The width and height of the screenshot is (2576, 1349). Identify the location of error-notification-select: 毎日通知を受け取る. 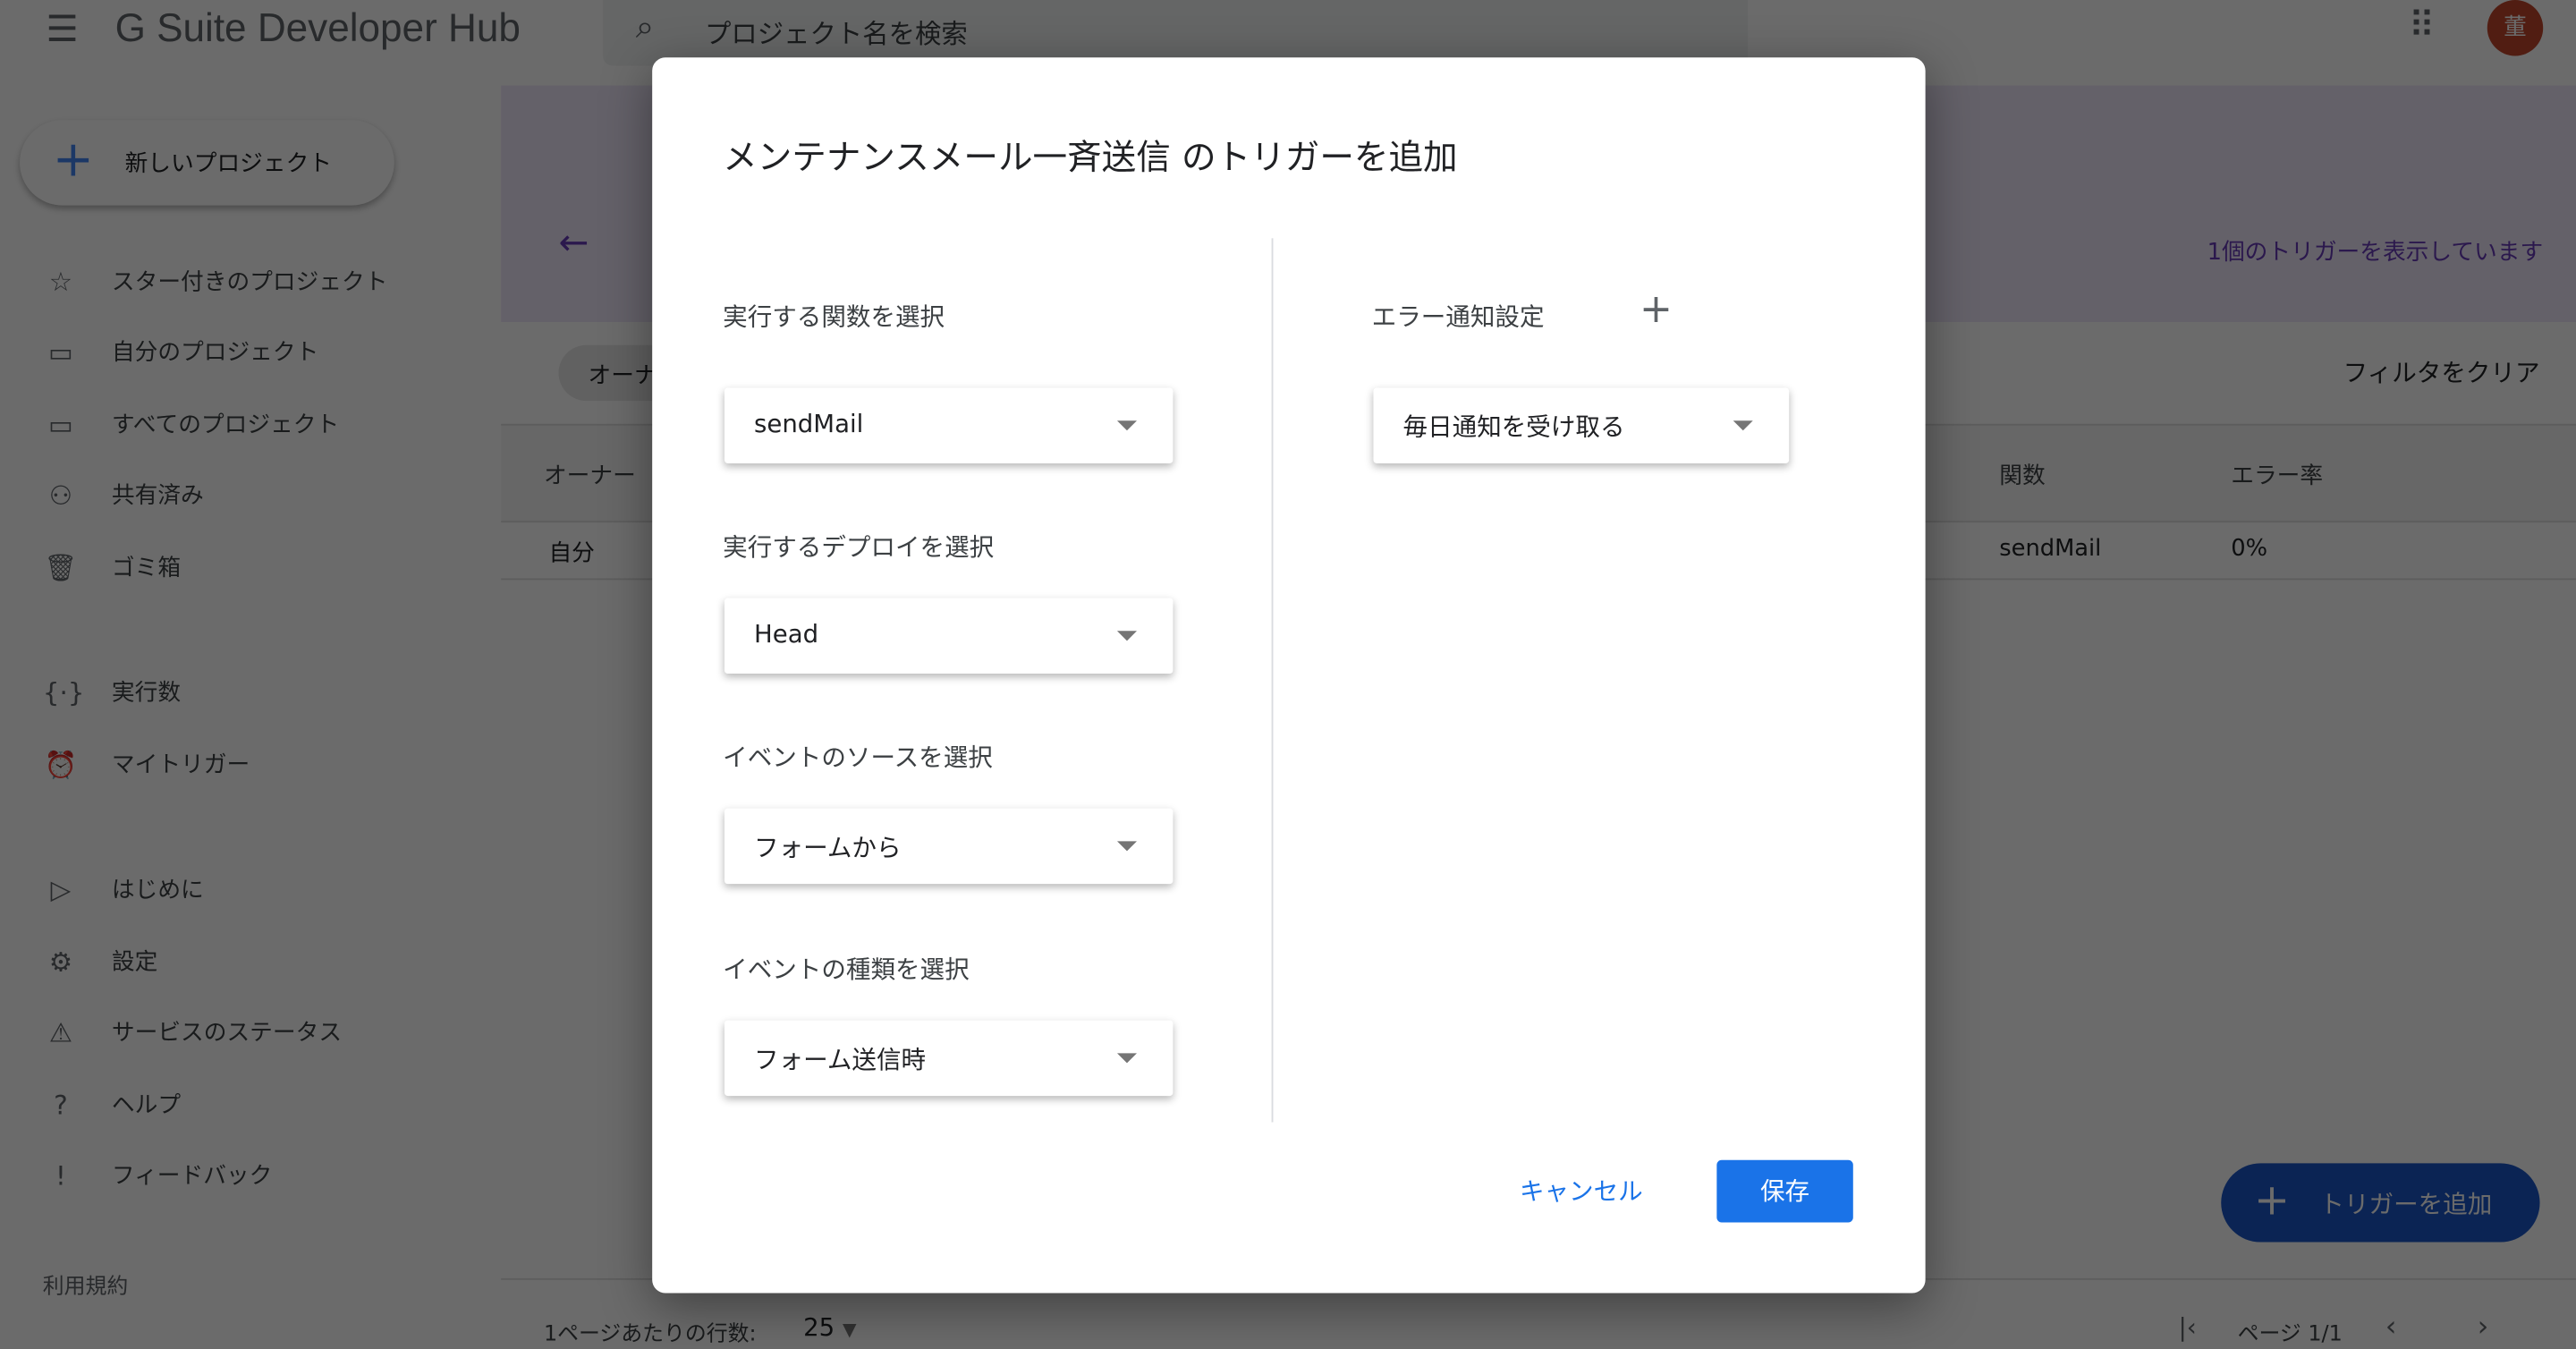
(1581, 425).